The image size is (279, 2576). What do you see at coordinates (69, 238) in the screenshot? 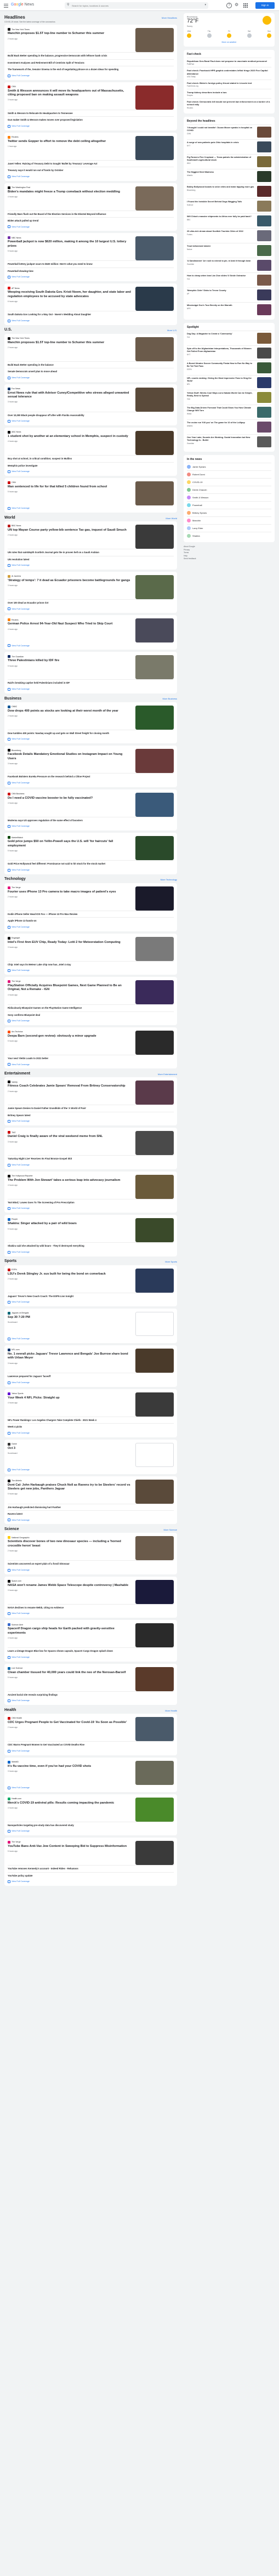
I see `story-source: NBC News` at bounding box center [69, 238].